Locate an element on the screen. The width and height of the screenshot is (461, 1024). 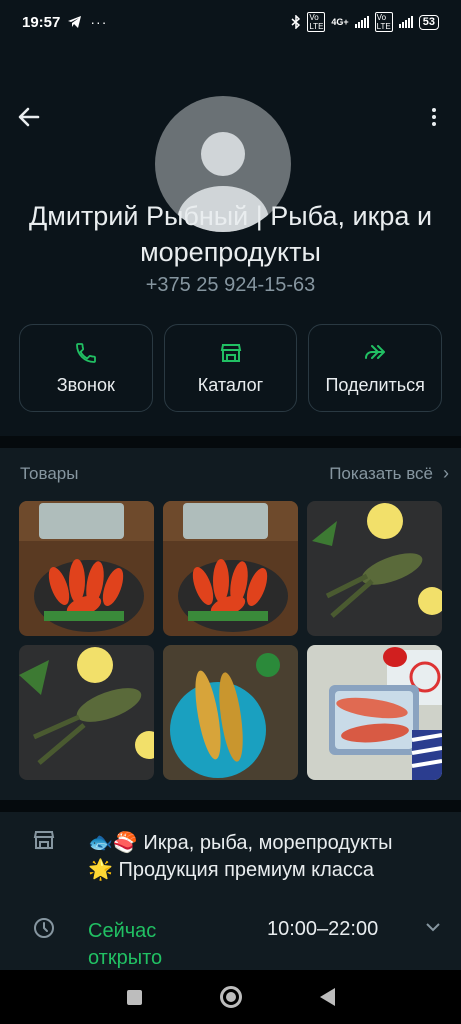
network-type: 4G+ is located at coordinates (340, 22).